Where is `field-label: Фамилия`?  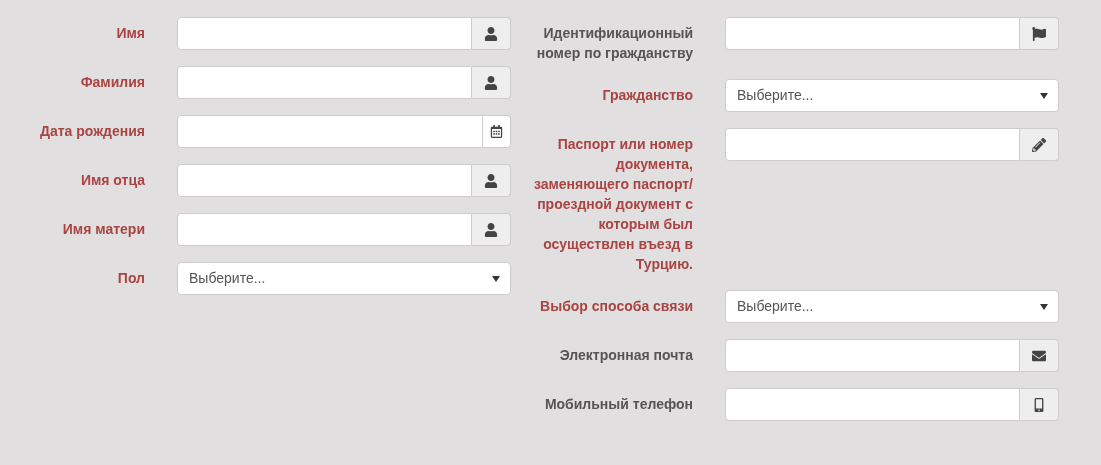 field-label: Фамилия is located at coordinates (112, 82).